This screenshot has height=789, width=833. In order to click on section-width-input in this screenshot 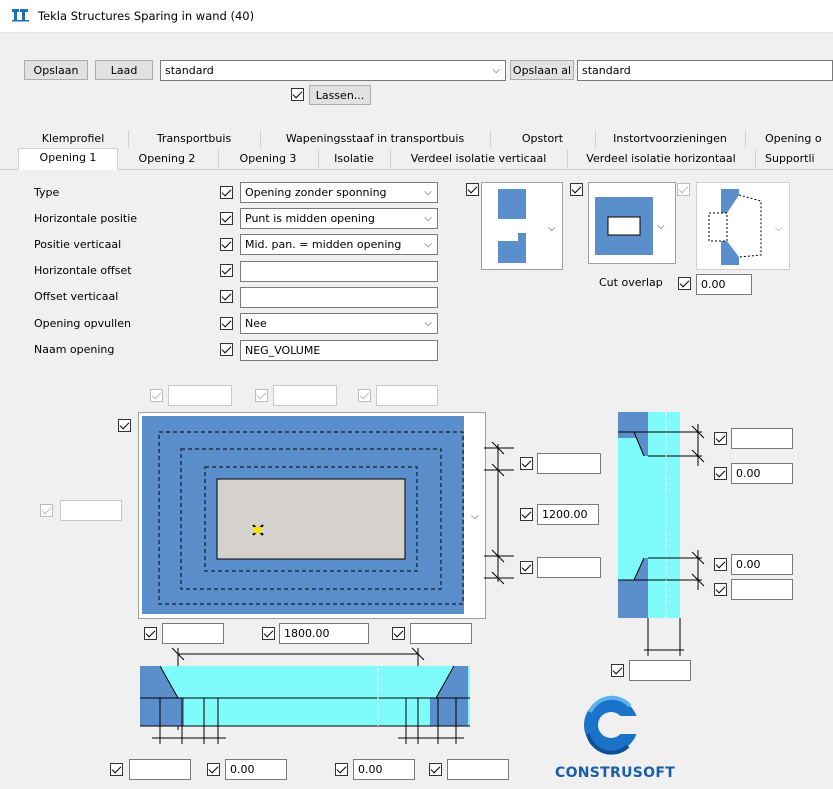, I will do `click(660, 670)`.